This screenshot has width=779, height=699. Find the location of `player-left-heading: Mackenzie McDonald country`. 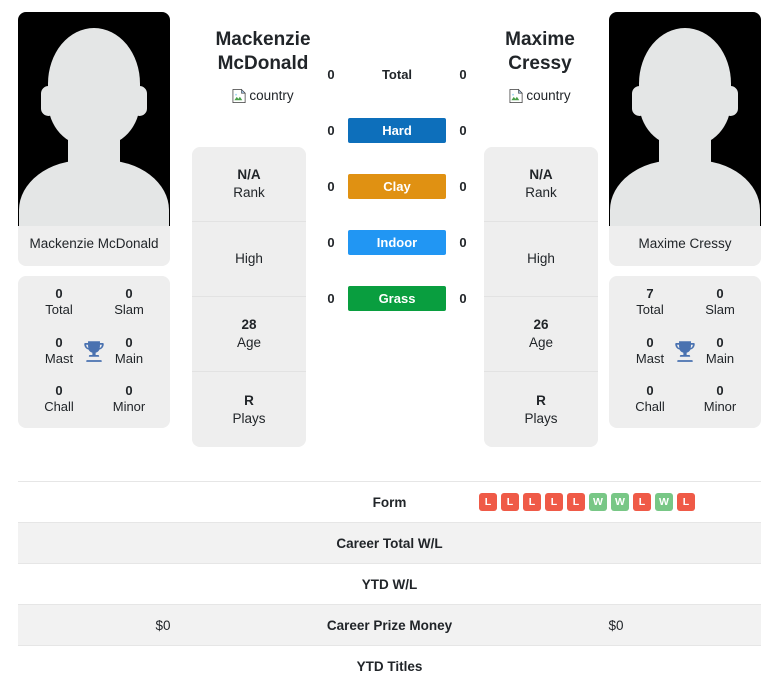

player-left-heading: Mackenzie McDonald country is located at coordinates (263, 66).